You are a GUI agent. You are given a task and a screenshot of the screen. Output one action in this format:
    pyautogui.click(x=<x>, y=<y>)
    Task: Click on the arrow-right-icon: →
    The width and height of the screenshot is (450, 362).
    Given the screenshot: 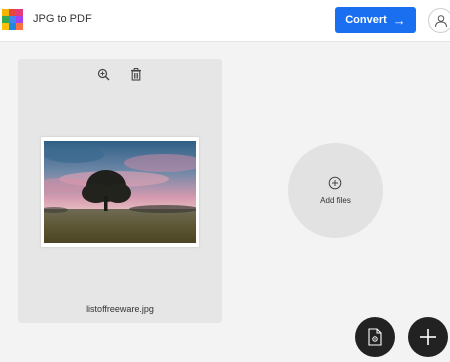 What is the action you would take?
    pyautogui.click(x=399, y=20)
    